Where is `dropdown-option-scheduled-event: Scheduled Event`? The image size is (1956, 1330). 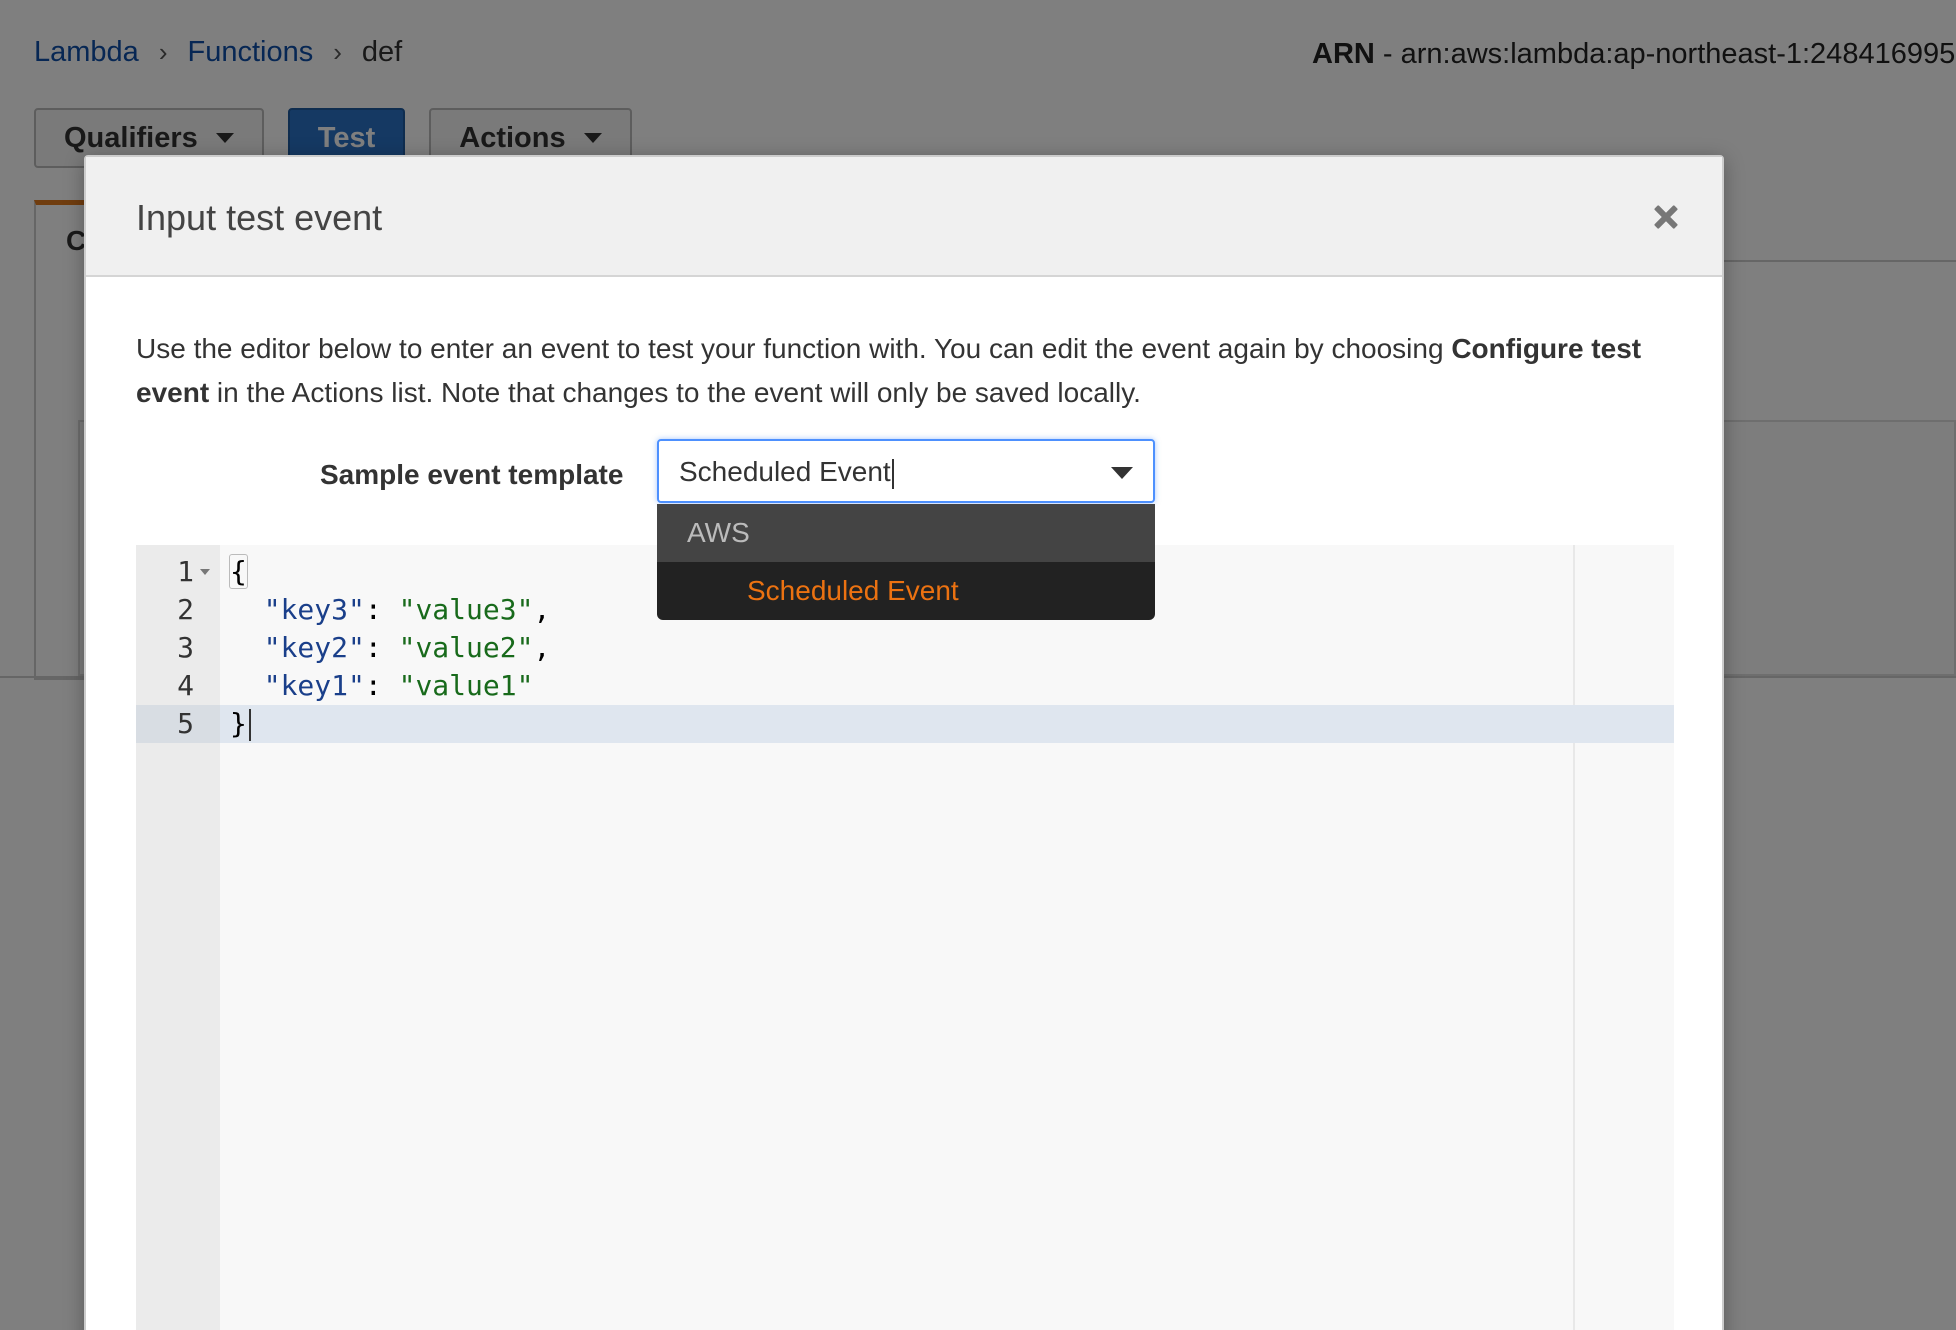
dropdown-option-scheduled-event: Scheduled Event is located at coordinates (906, 591).